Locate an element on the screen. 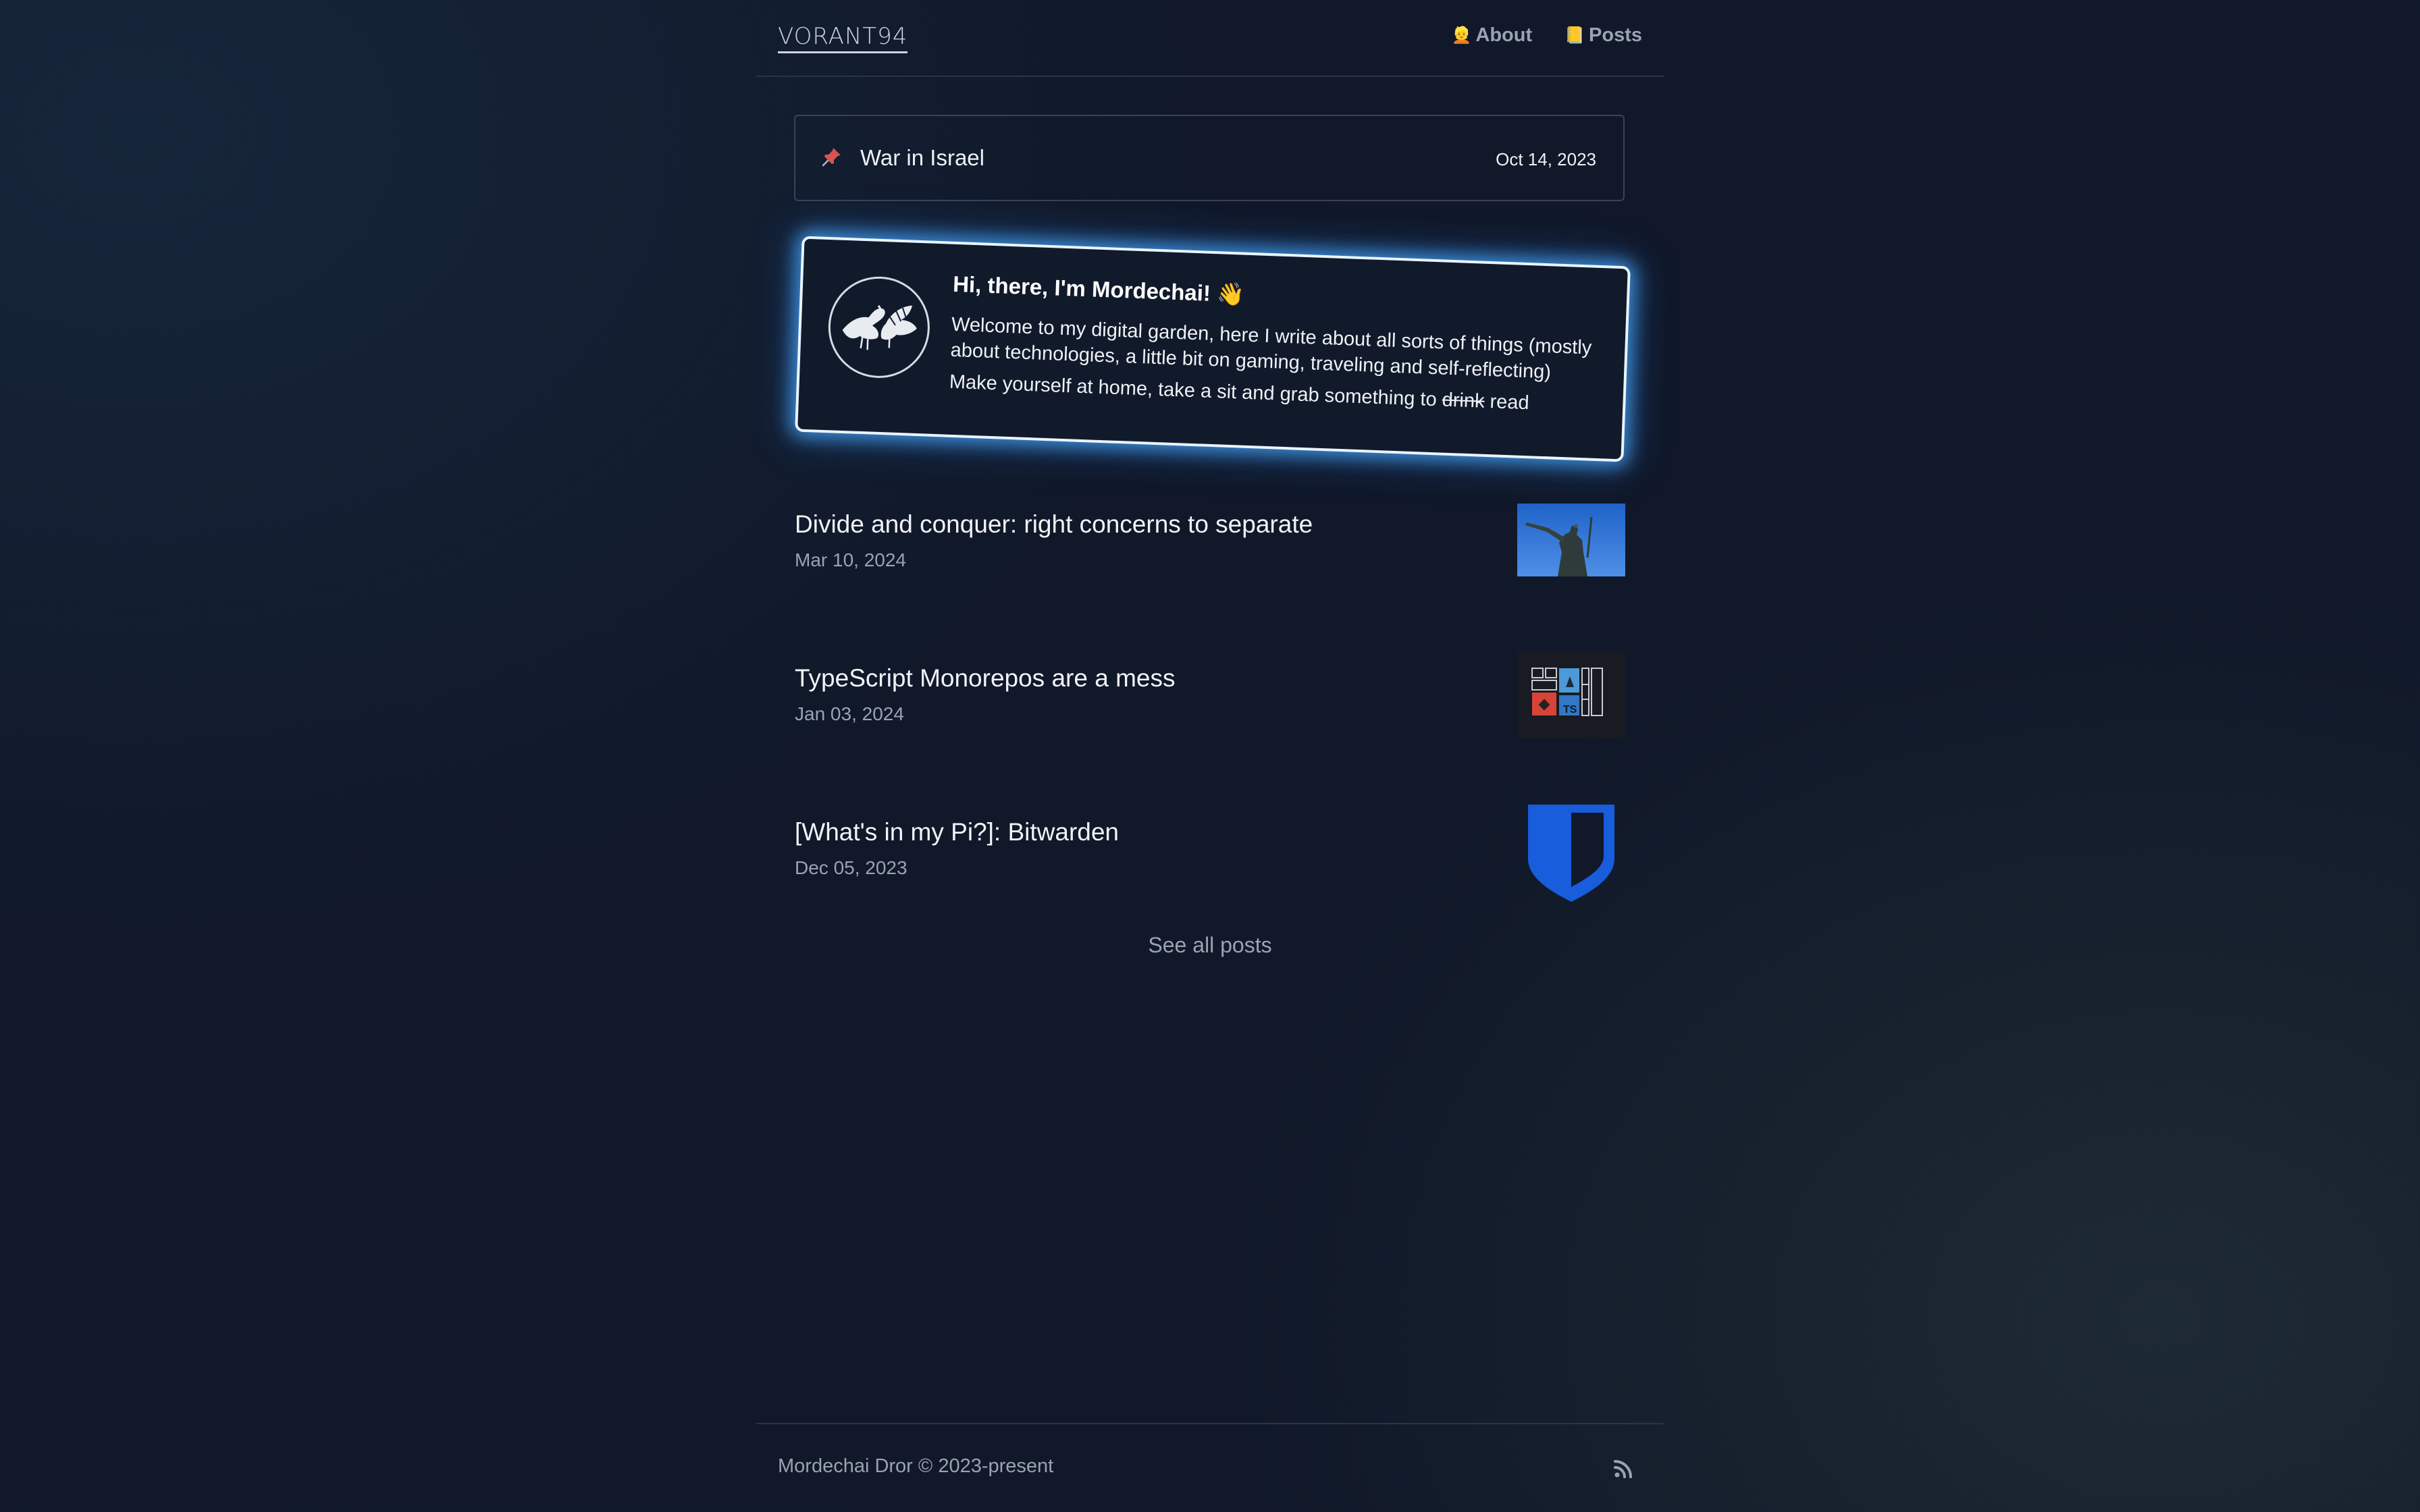  avatar is located at coordinates (879, 327).